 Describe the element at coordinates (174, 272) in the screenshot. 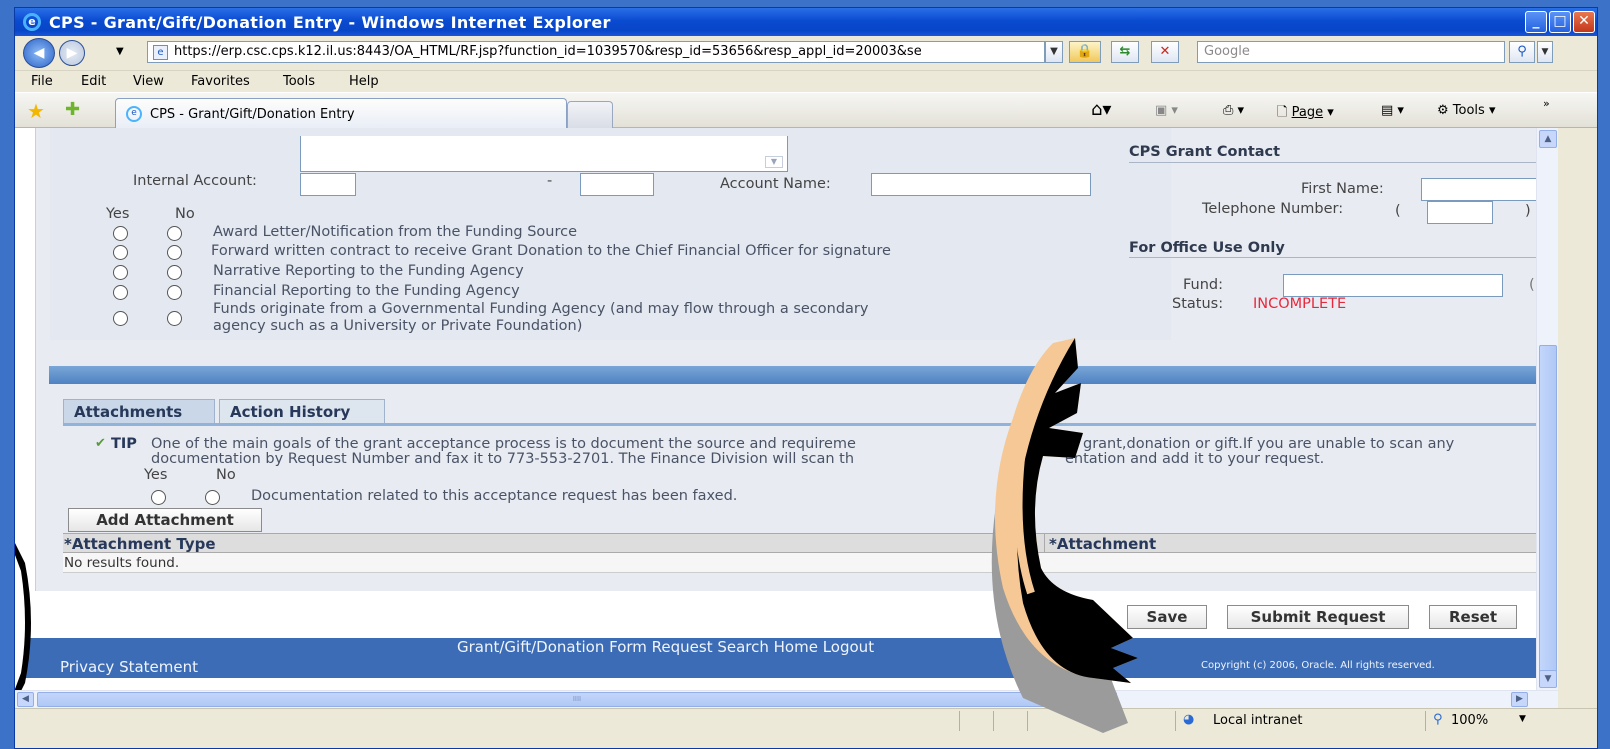

I see `narrative-no-radio` at that location.